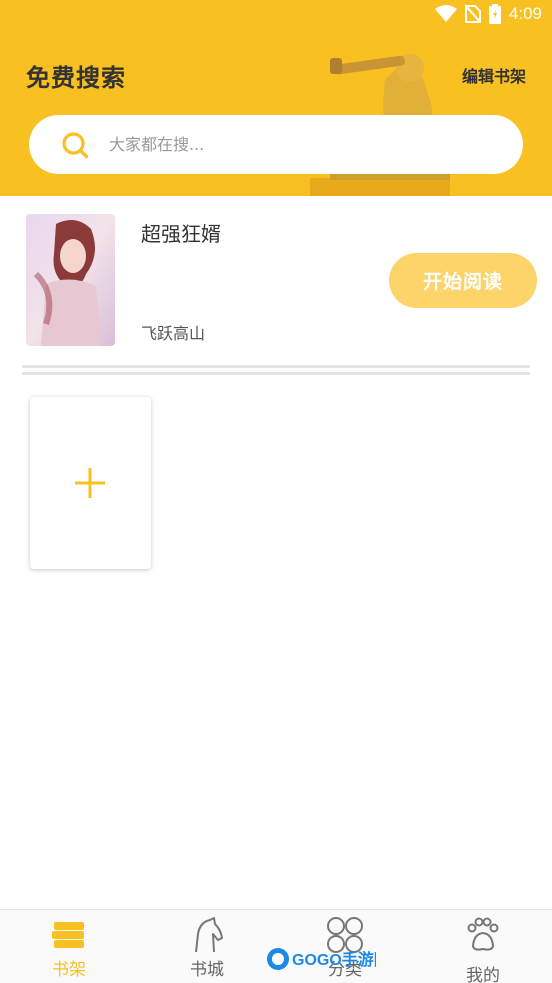 This screenshot has height=983, width=552. I want to click on bookshelf-icon, so click(68, 935).